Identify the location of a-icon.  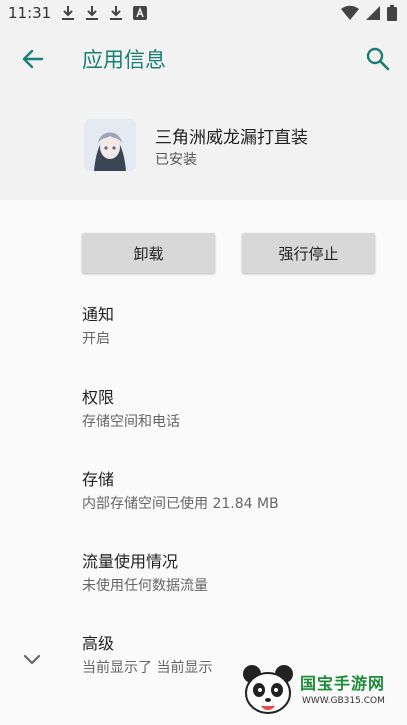
(140, 13).